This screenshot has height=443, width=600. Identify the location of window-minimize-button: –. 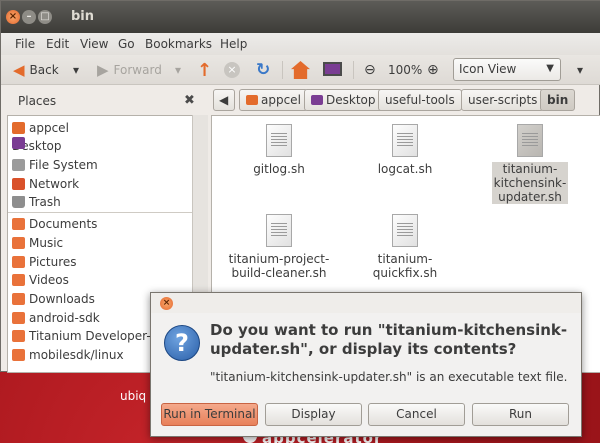
(29, 17).